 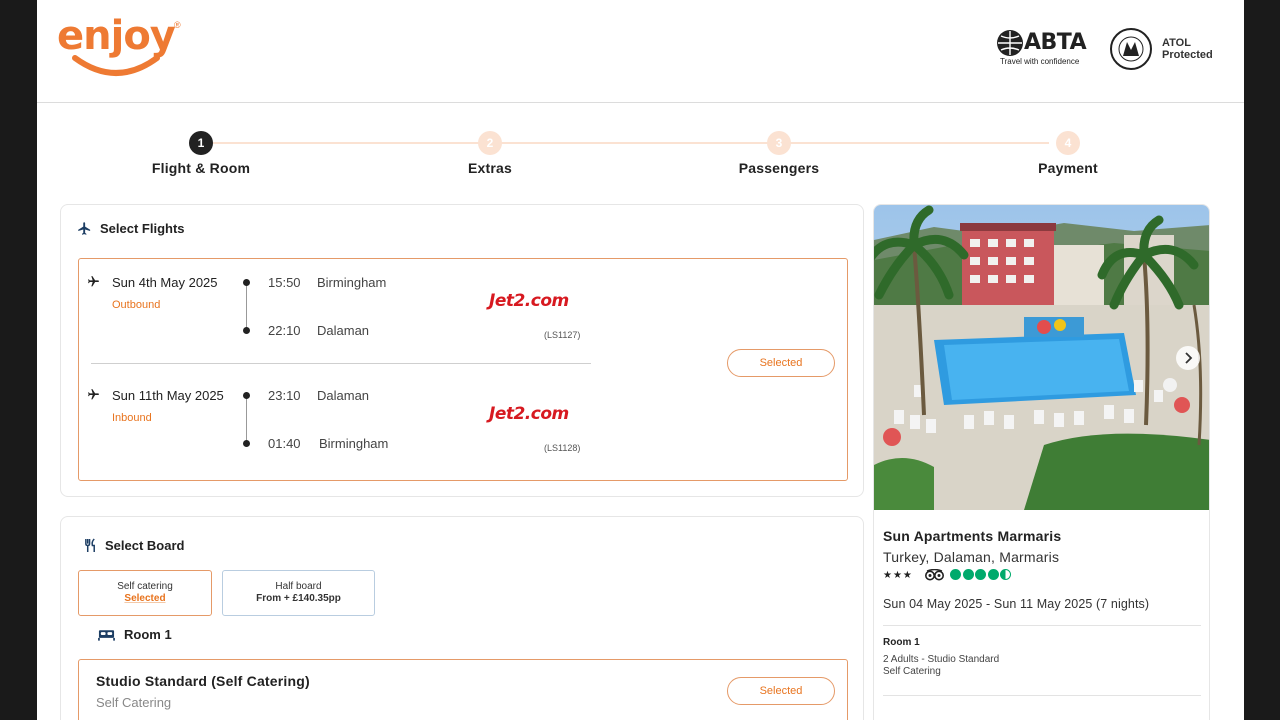 I want to click on step-extras: 2 Extras, so click(x=490, y=153).